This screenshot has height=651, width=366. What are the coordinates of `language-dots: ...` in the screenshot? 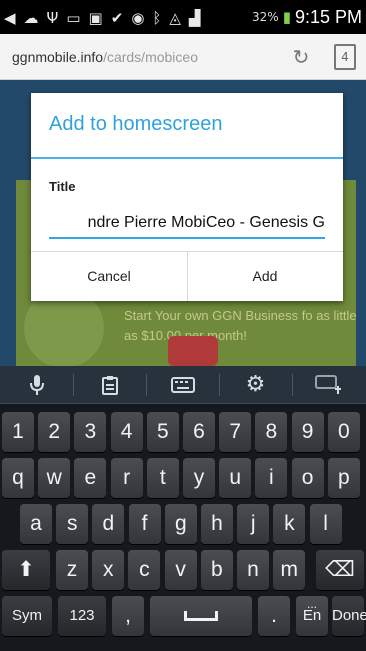 It's located at (311, 604).